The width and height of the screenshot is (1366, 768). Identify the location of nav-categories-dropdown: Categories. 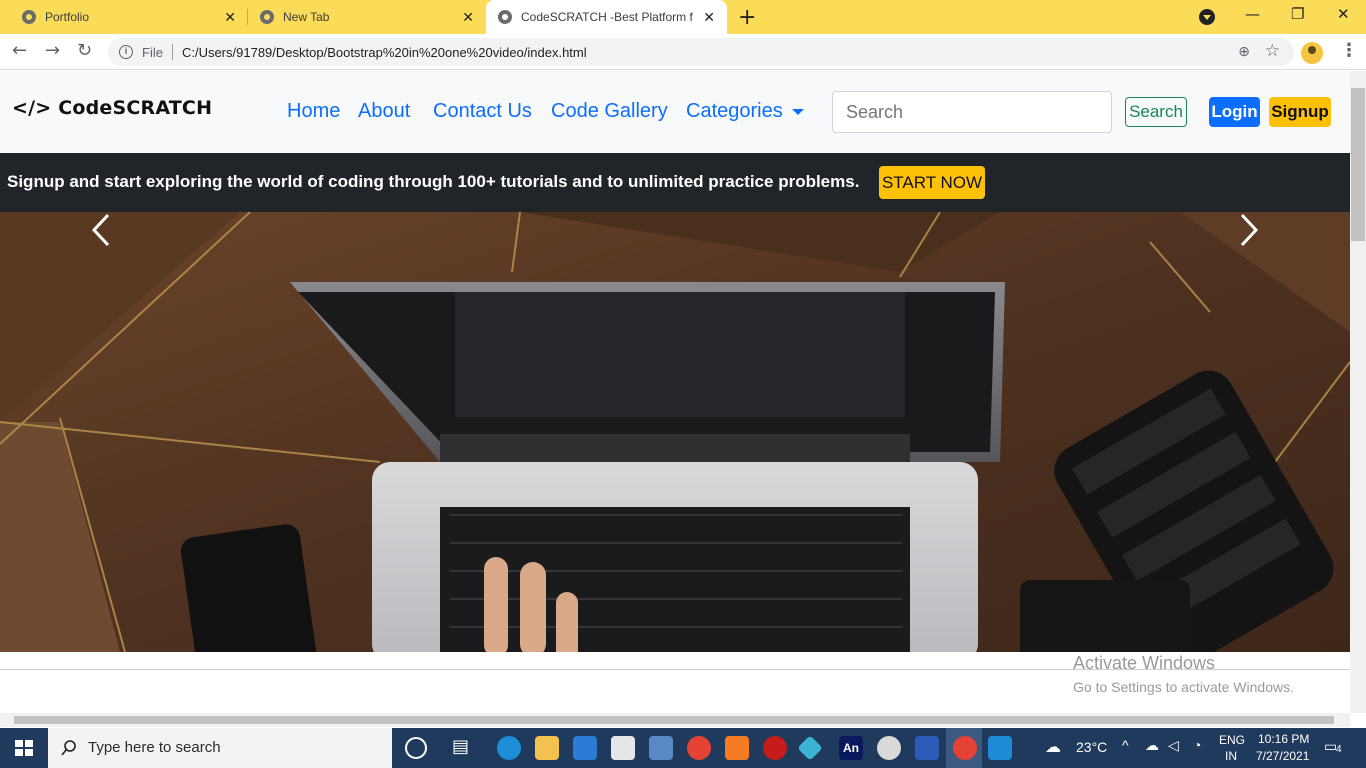
(745, 111).